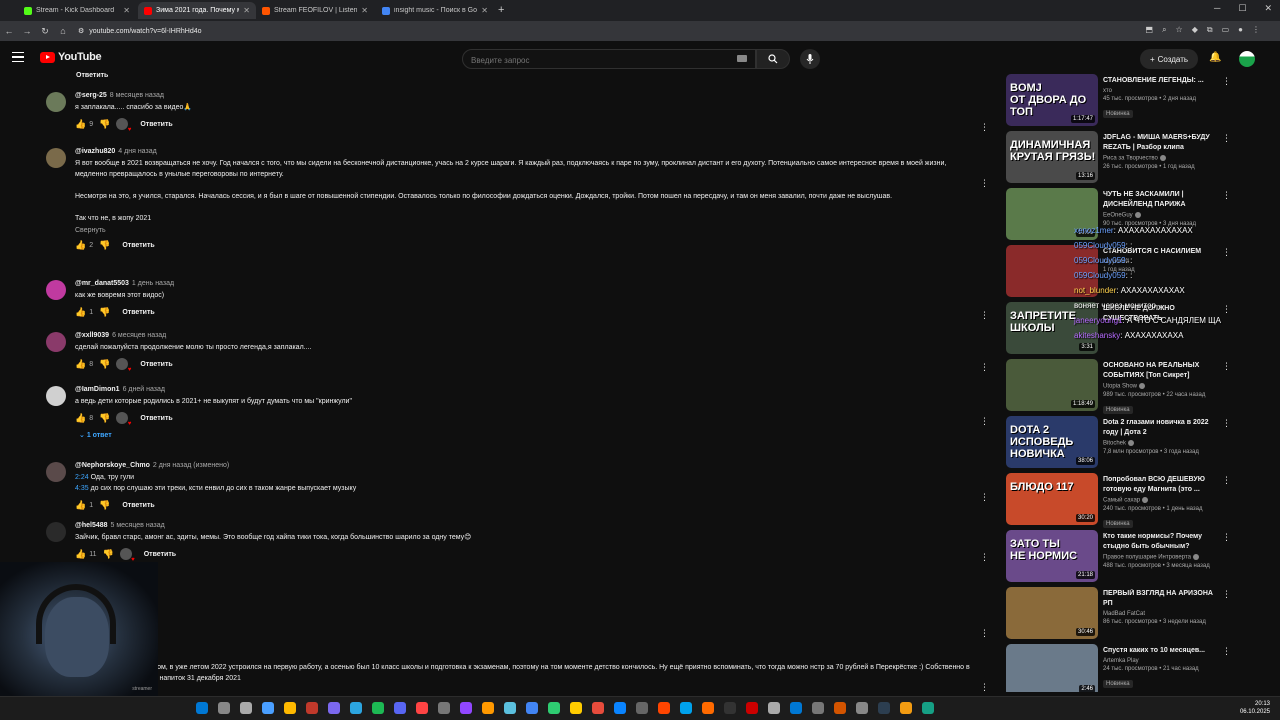  What do you see at coordinates (18, 57) in the screenshot?
I see `hamburger-menu-icon` at bounding box center [18, 57].